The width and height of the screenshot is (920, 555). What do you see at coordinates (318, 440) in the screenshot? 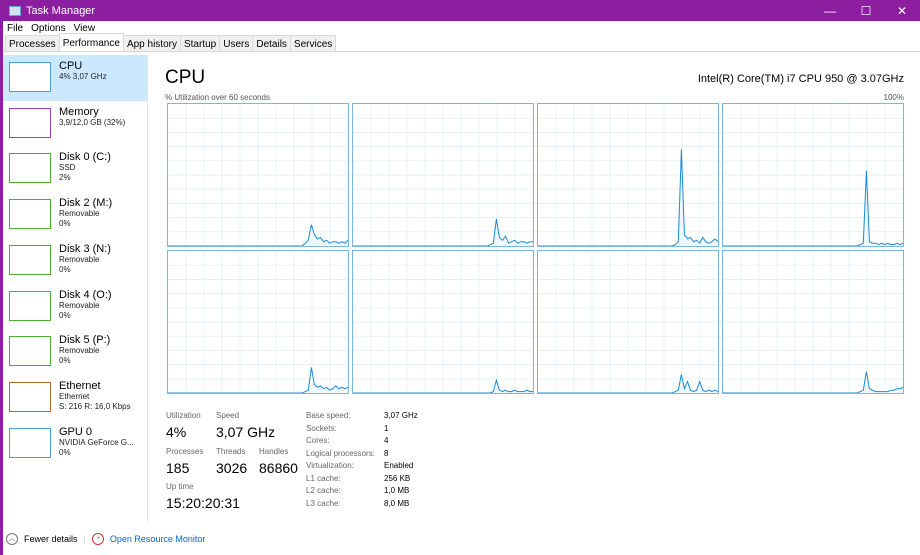
I see `detail-label: Cores:` at bounding box center [318, 440].